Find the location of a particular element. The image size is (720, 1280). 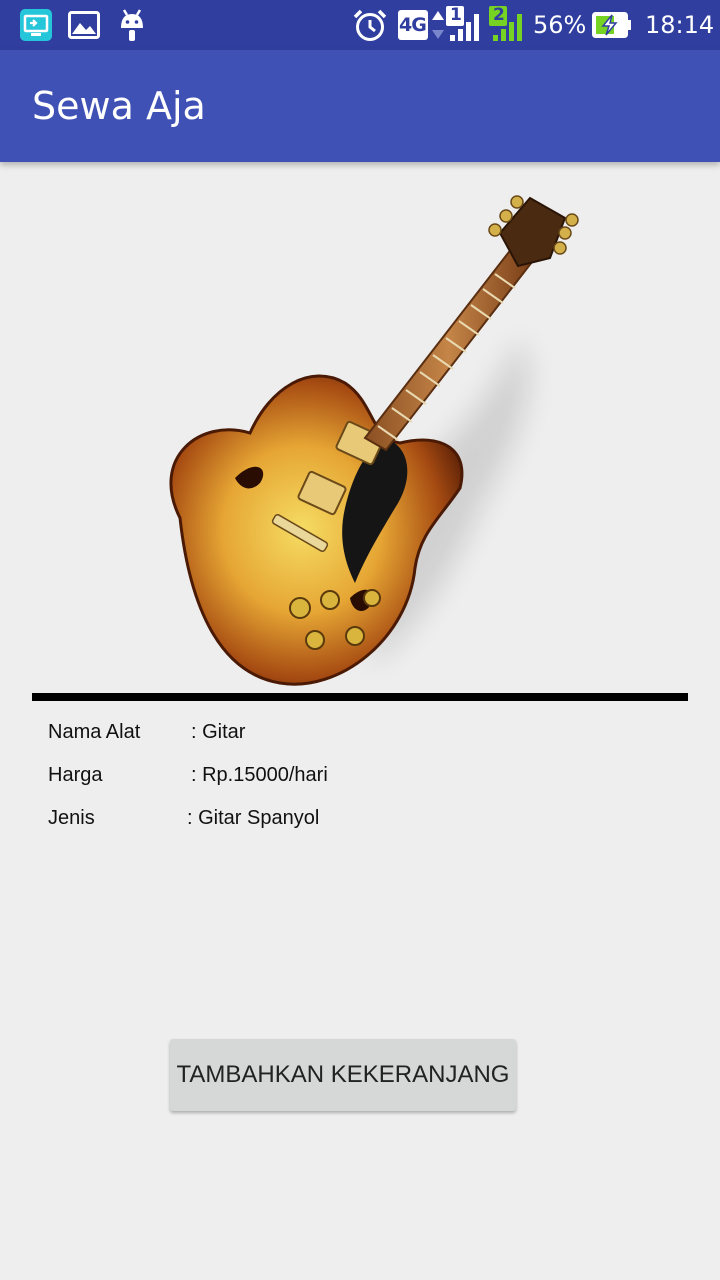

status-bar: 4G 1 2 56% 18:14 is located at coordinates (360, 25).